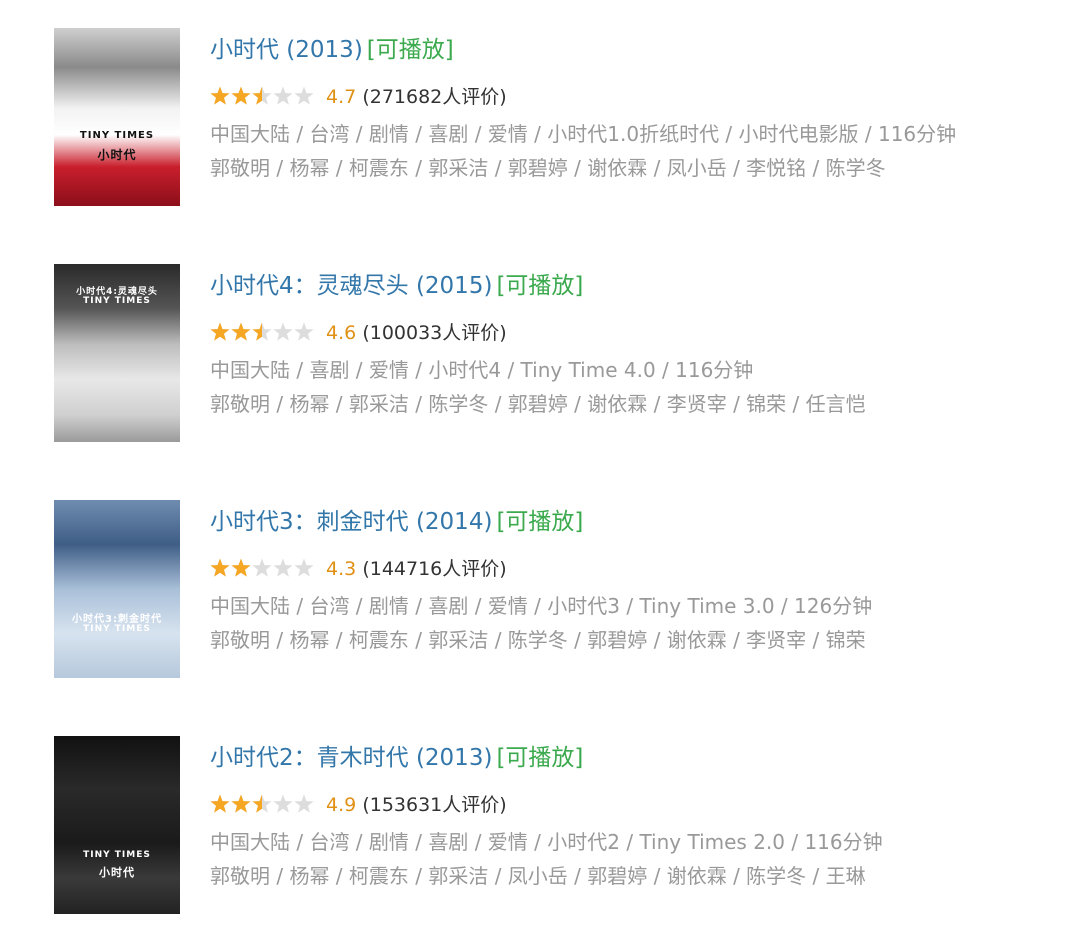 The height and width of the screenshot is (934, 1080). I want to click on rating-votes: (100033人评价), so click(434, 333).